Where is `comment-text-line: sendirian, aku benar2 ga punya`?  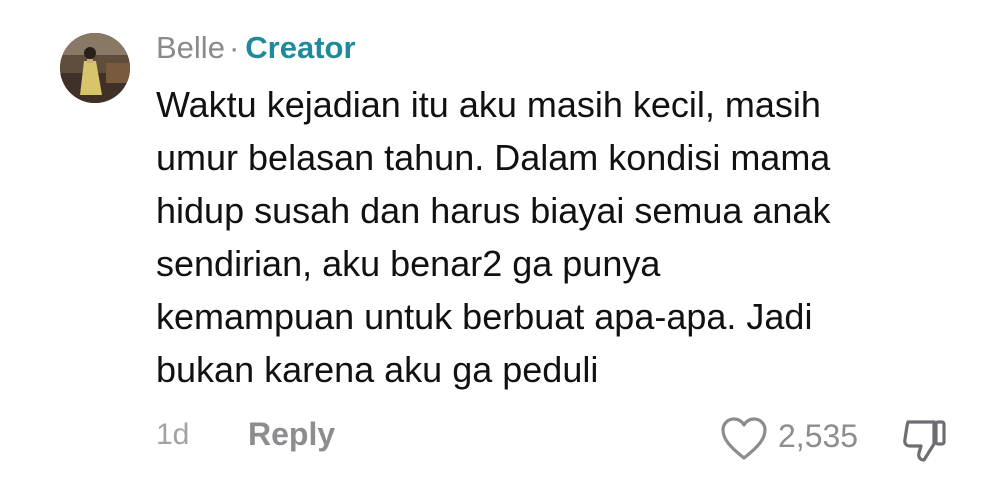
comment-text-line: sendirian, aku benar2 ga punya is located at coordinates (408, 263).